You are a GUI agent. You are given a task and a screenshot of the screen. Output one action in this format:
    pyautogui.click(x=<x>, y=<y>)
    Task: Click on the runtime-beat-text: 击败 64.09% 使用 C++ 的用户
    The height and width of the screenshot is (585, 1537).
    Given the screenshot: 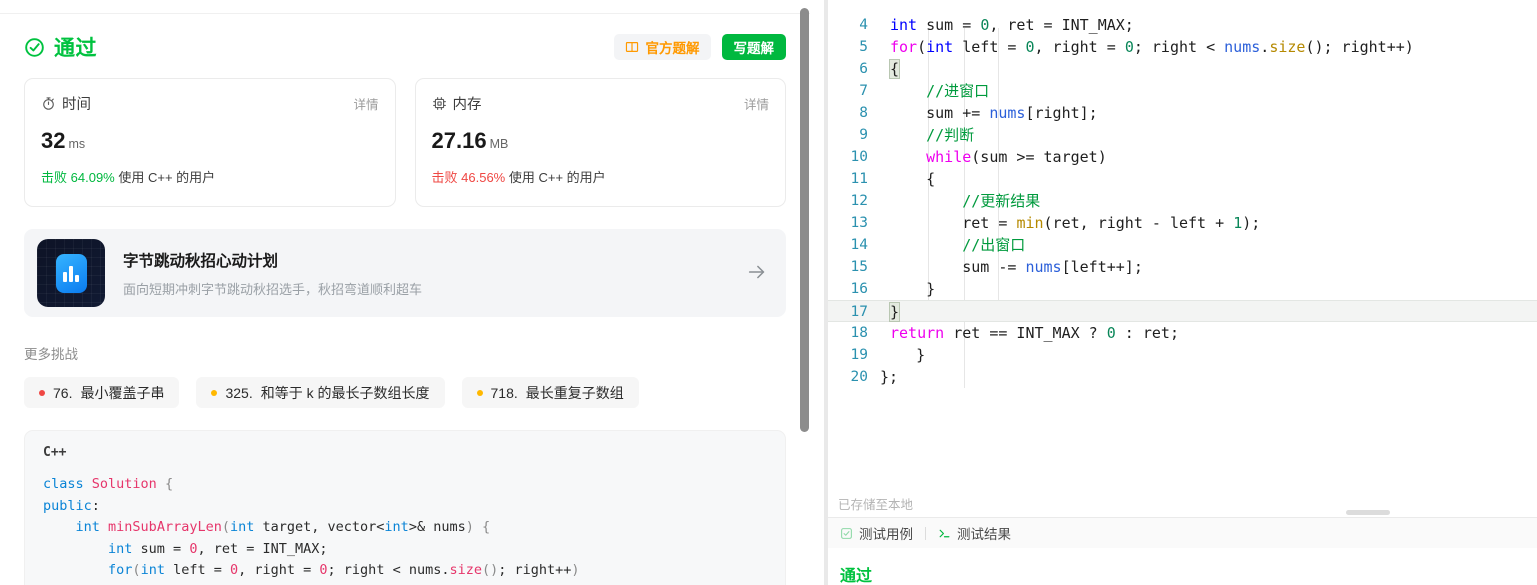 What is the action you would take?
    pyautogui.click(x=210, y=176)
    